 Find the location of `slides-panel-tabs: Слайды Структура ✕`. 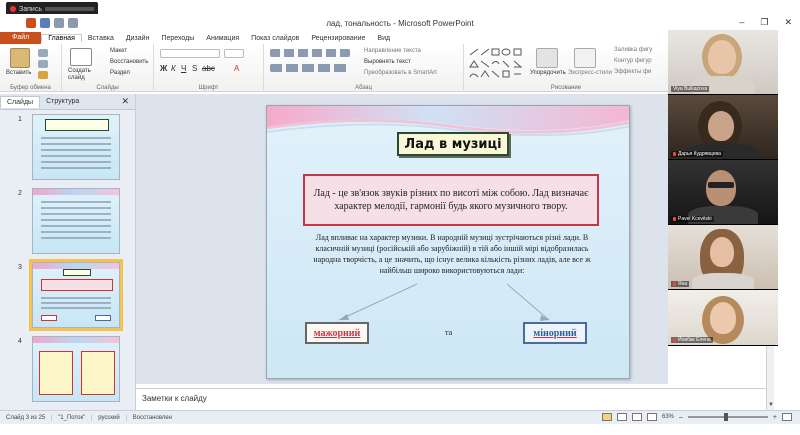

slides-panel-tabs: Слайды Структура ✕ is located at coordinates (67, 102).